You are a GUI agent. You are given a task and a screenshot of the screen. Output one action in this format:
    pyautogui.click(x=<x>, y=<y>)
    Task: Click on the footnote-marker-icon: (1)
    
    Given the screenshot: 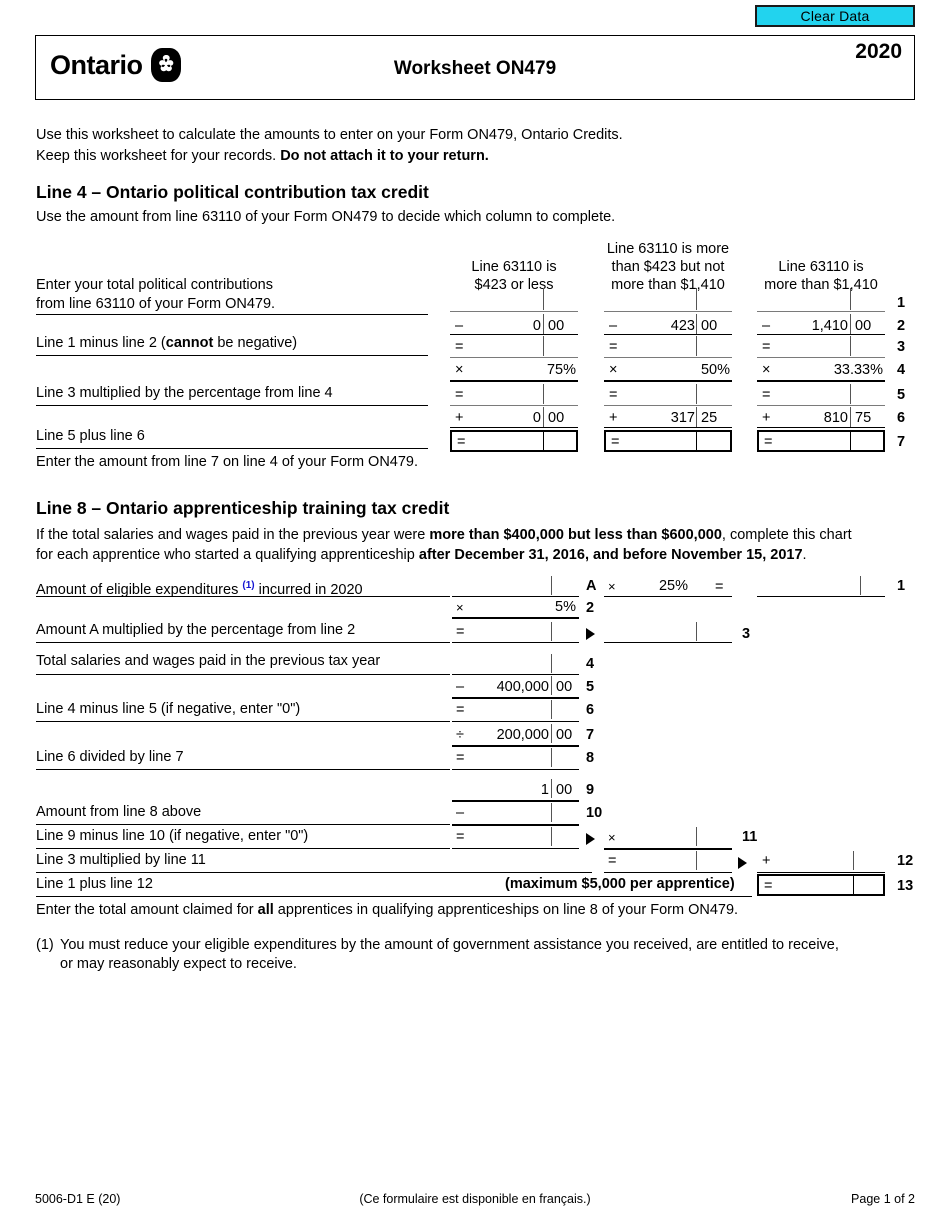 What is the action you would take?
    pyautogui.click(x=248, y=585)
    